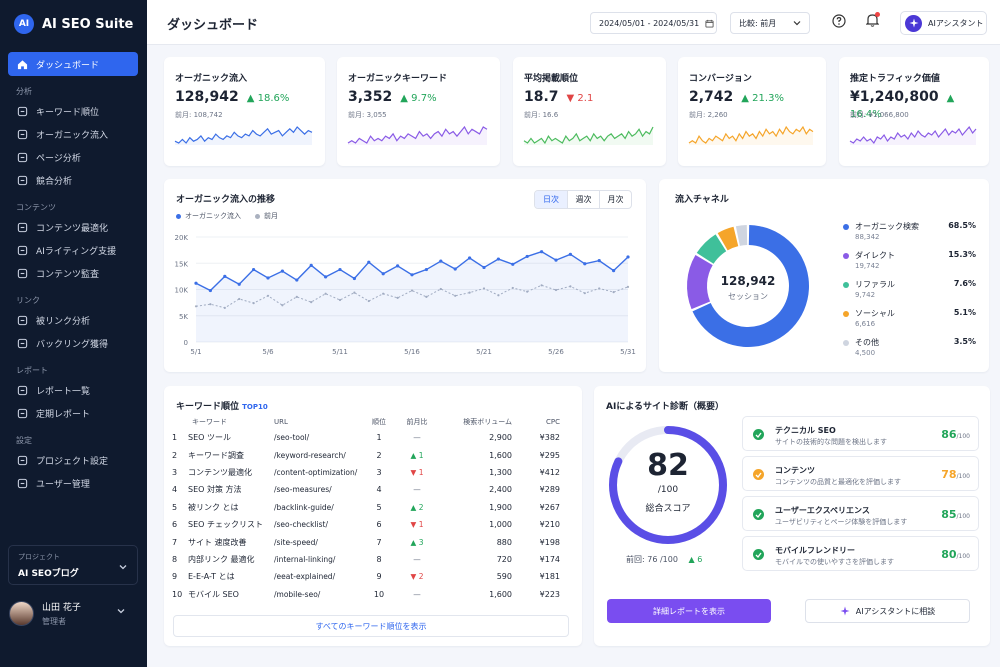 The width and height of the screenshot is (1000, 667). Describe the element at coordinates (877, 14) in the screenshot. I see `notification-badge` at that location.